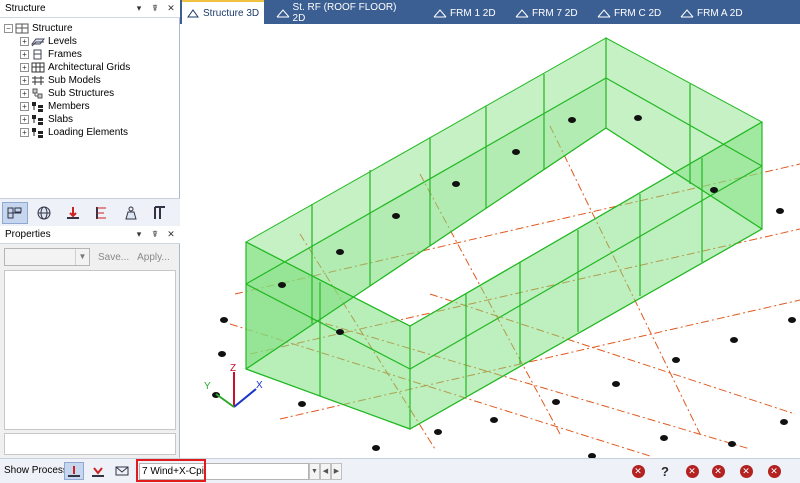 The width and height of the screenshot is (800, 483). I want to click on tree-item-label: Sub Models, so click(74, 80).